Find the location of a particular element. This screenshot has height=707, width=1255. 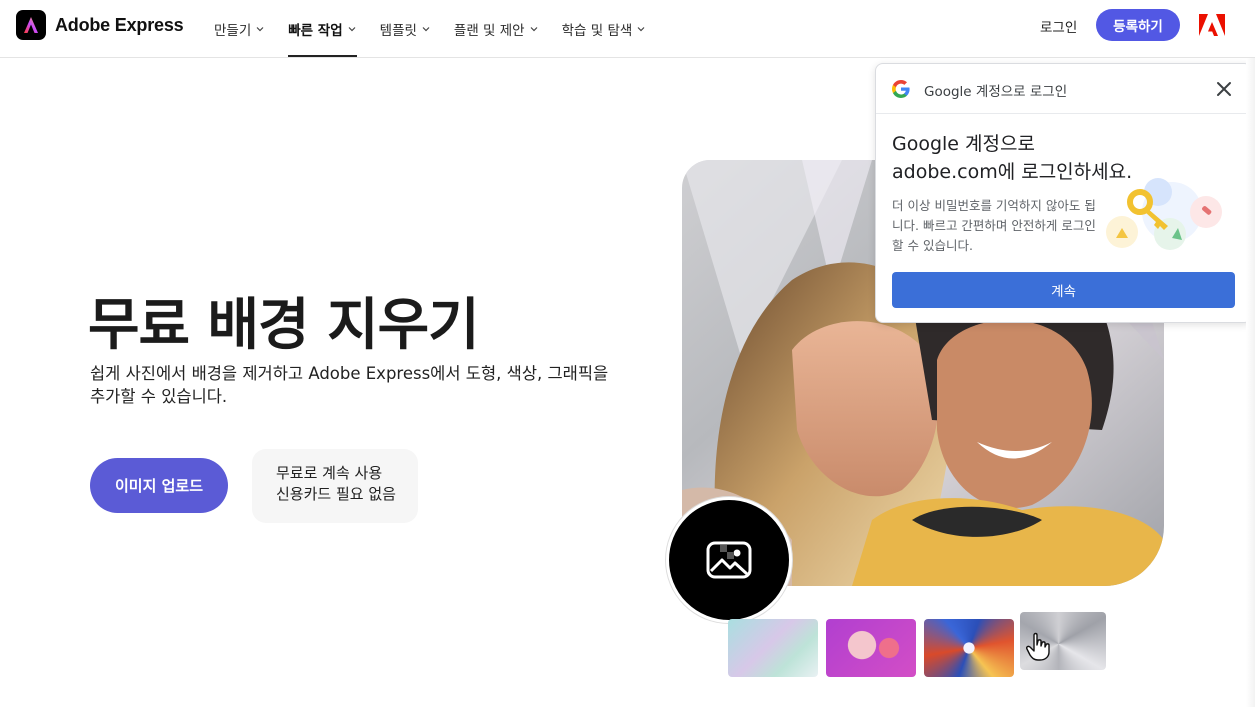

key-icon is located at coordinates (1164, 214).